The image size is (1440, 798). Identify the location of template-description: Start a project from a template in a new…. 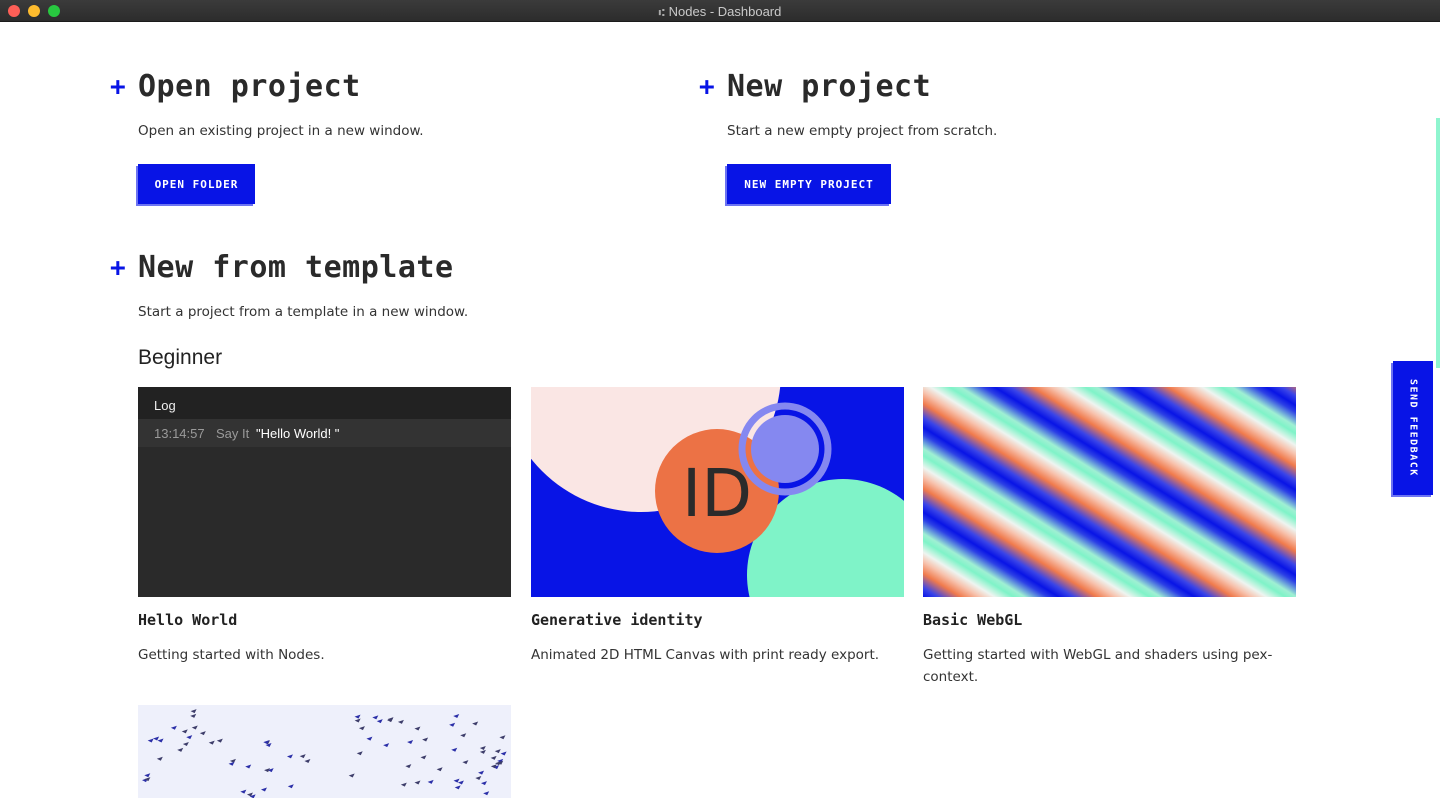
(303, 312).